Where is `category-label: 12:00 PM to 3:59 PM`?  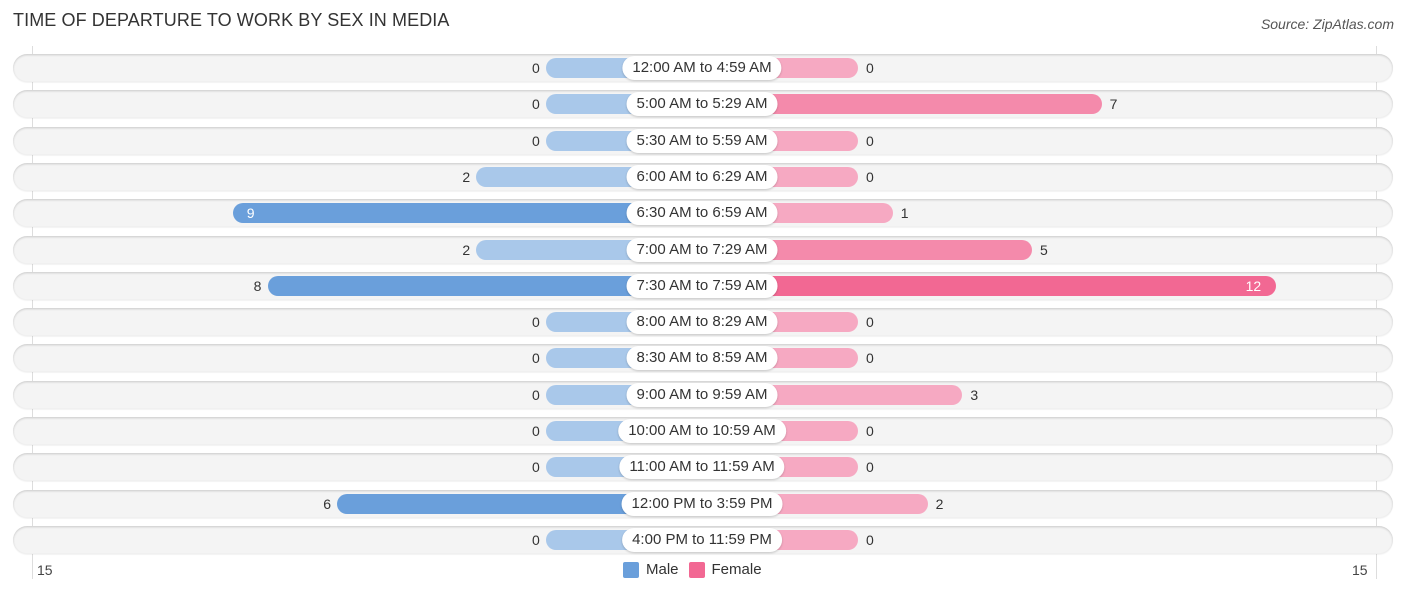
category-label: 12:00 PM to 3:59 PM is located at coordinates (702, 504).